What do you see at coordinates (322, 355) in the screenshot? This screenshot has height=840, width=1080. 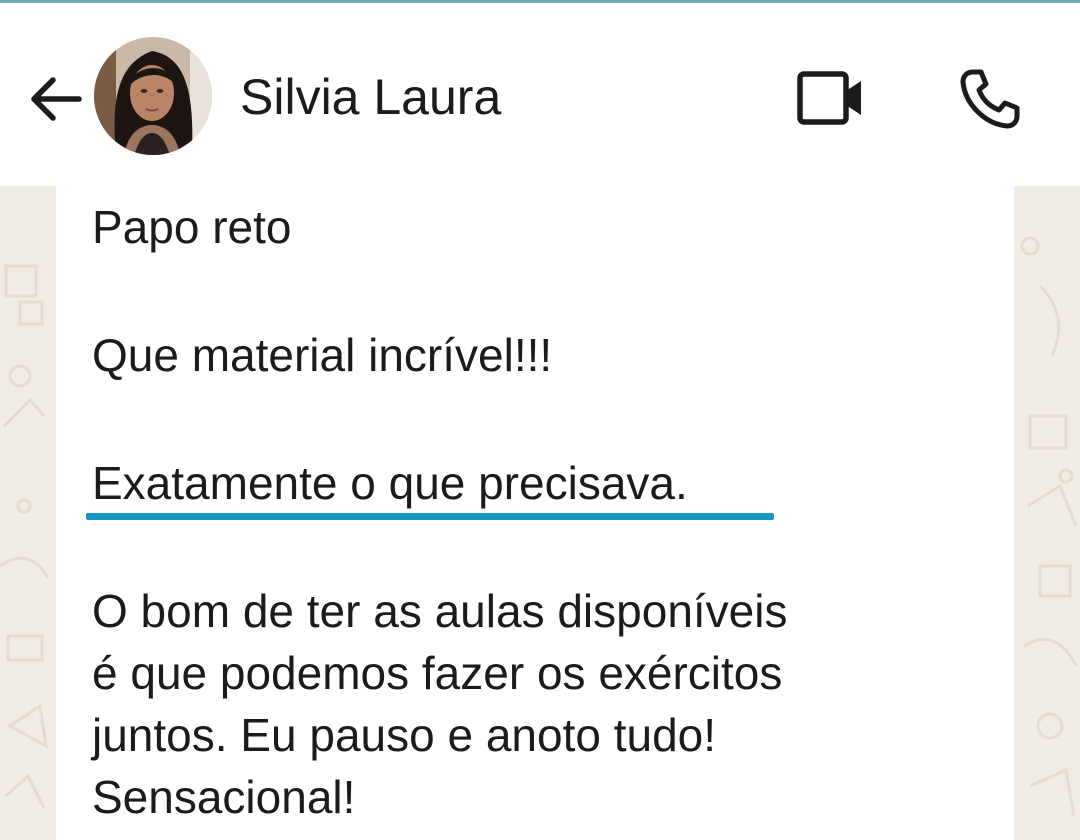 I see `message-line: Que material incrível!!!` at bounding box center [322, 355].